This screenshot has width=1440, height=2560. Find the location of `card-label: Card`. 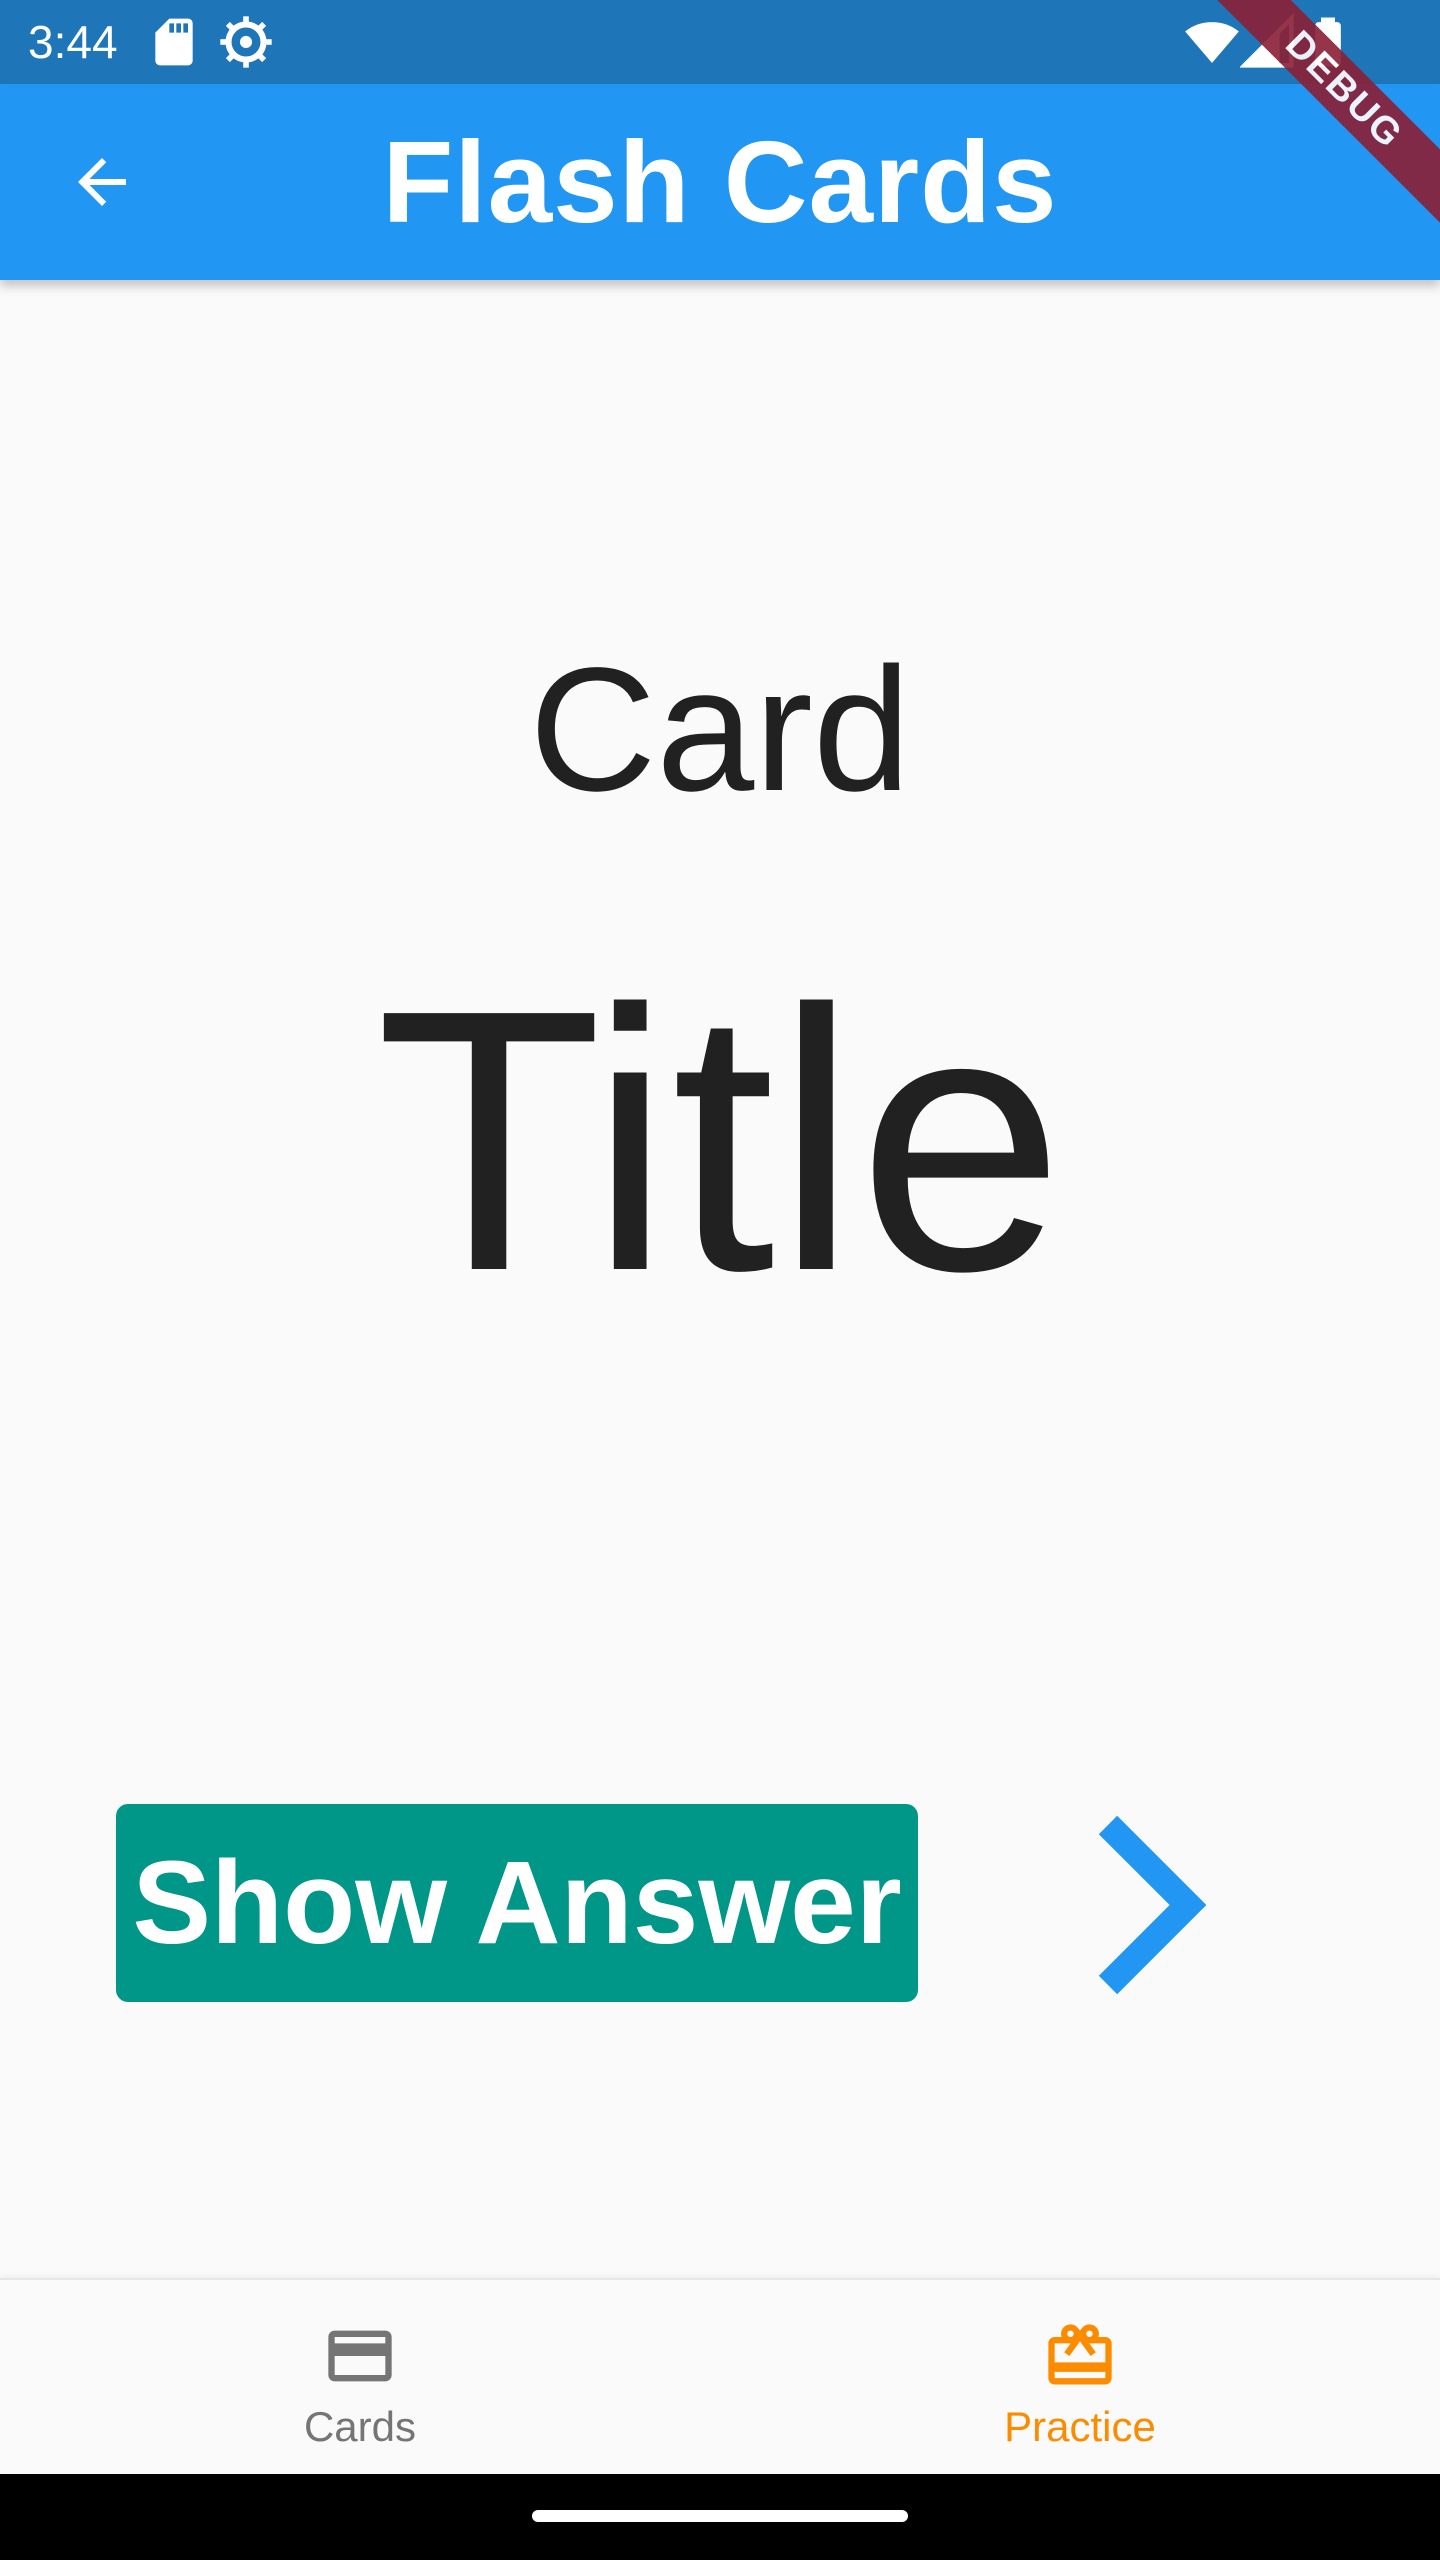

card-label: Card is located at coordinates (720, 730).